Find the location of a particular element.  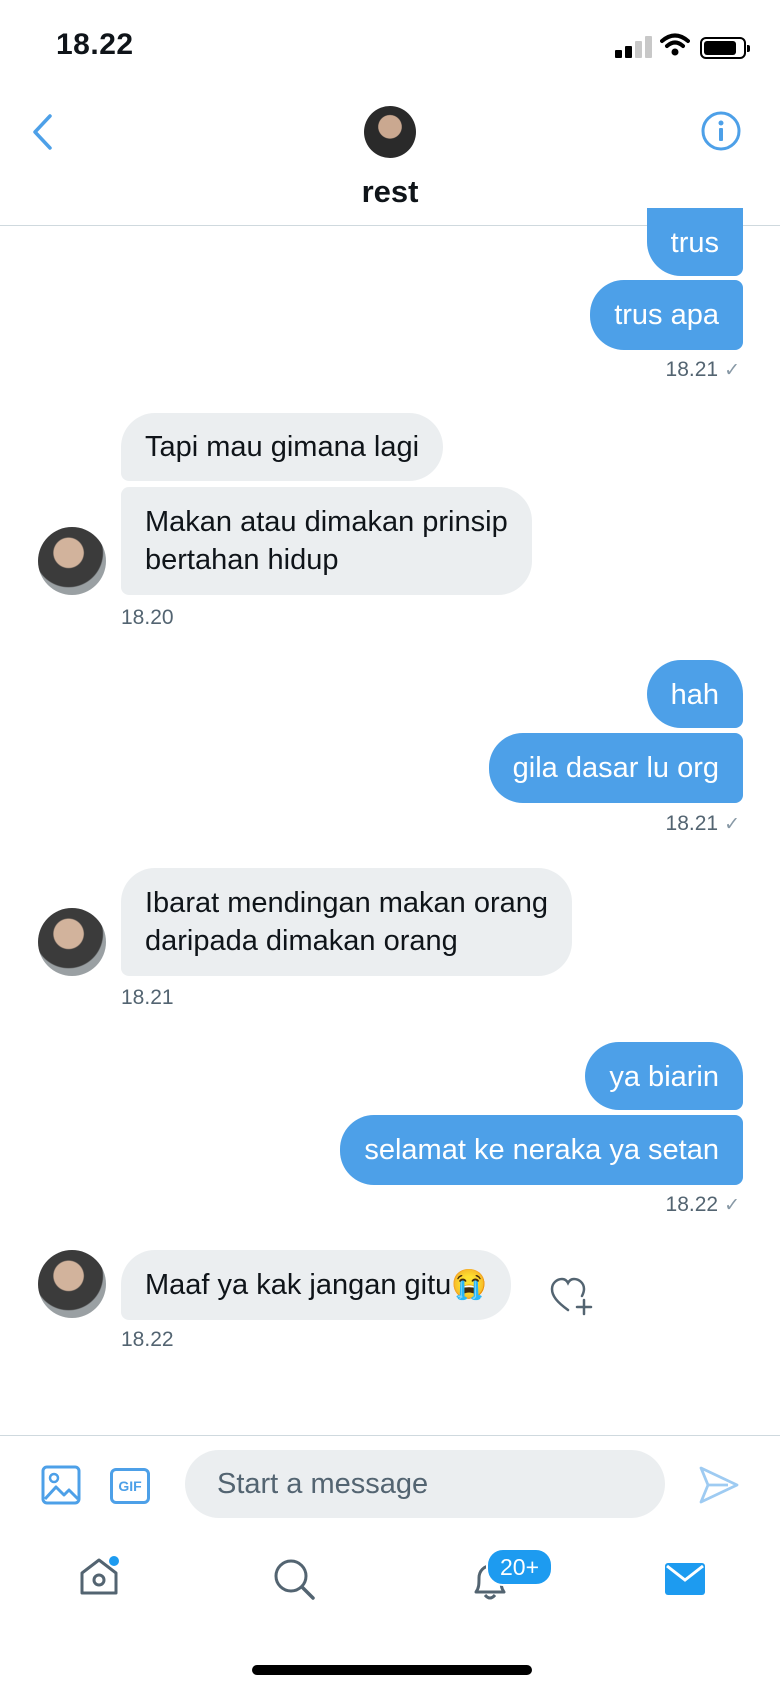

gif-icon: GIF is located at coordinates (130, 1486).